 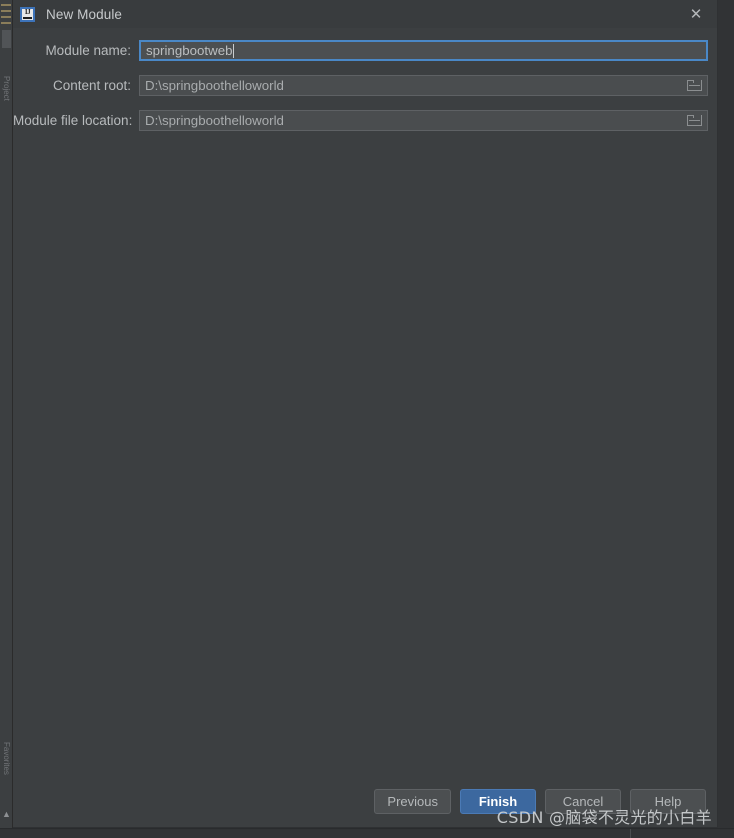 I want to click on tool-window-button-project: Project, so click(x=6, y=88).